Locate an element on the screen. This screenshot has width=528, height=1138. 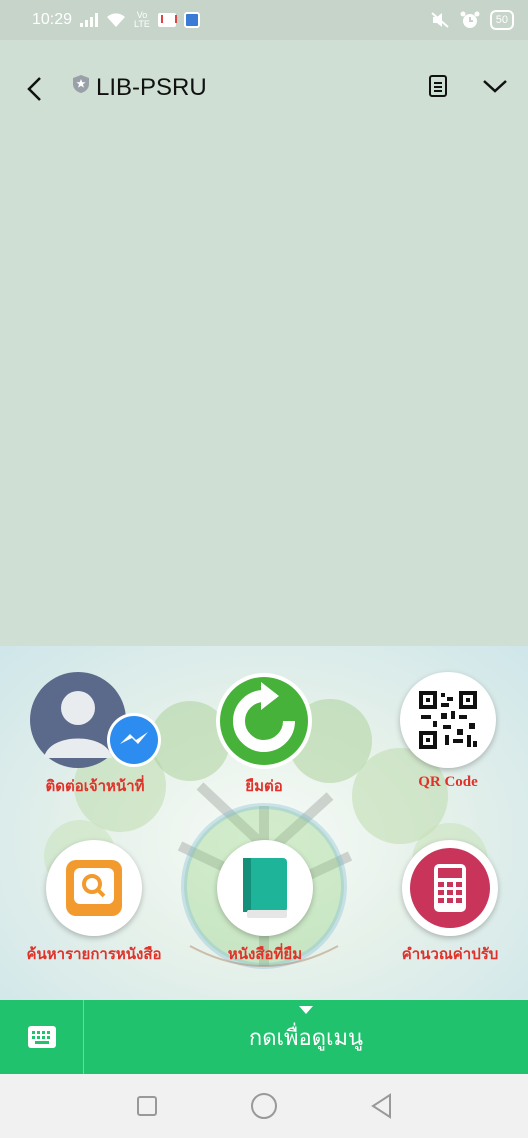
chevron-down-icon is located at coordinates (495, 86).